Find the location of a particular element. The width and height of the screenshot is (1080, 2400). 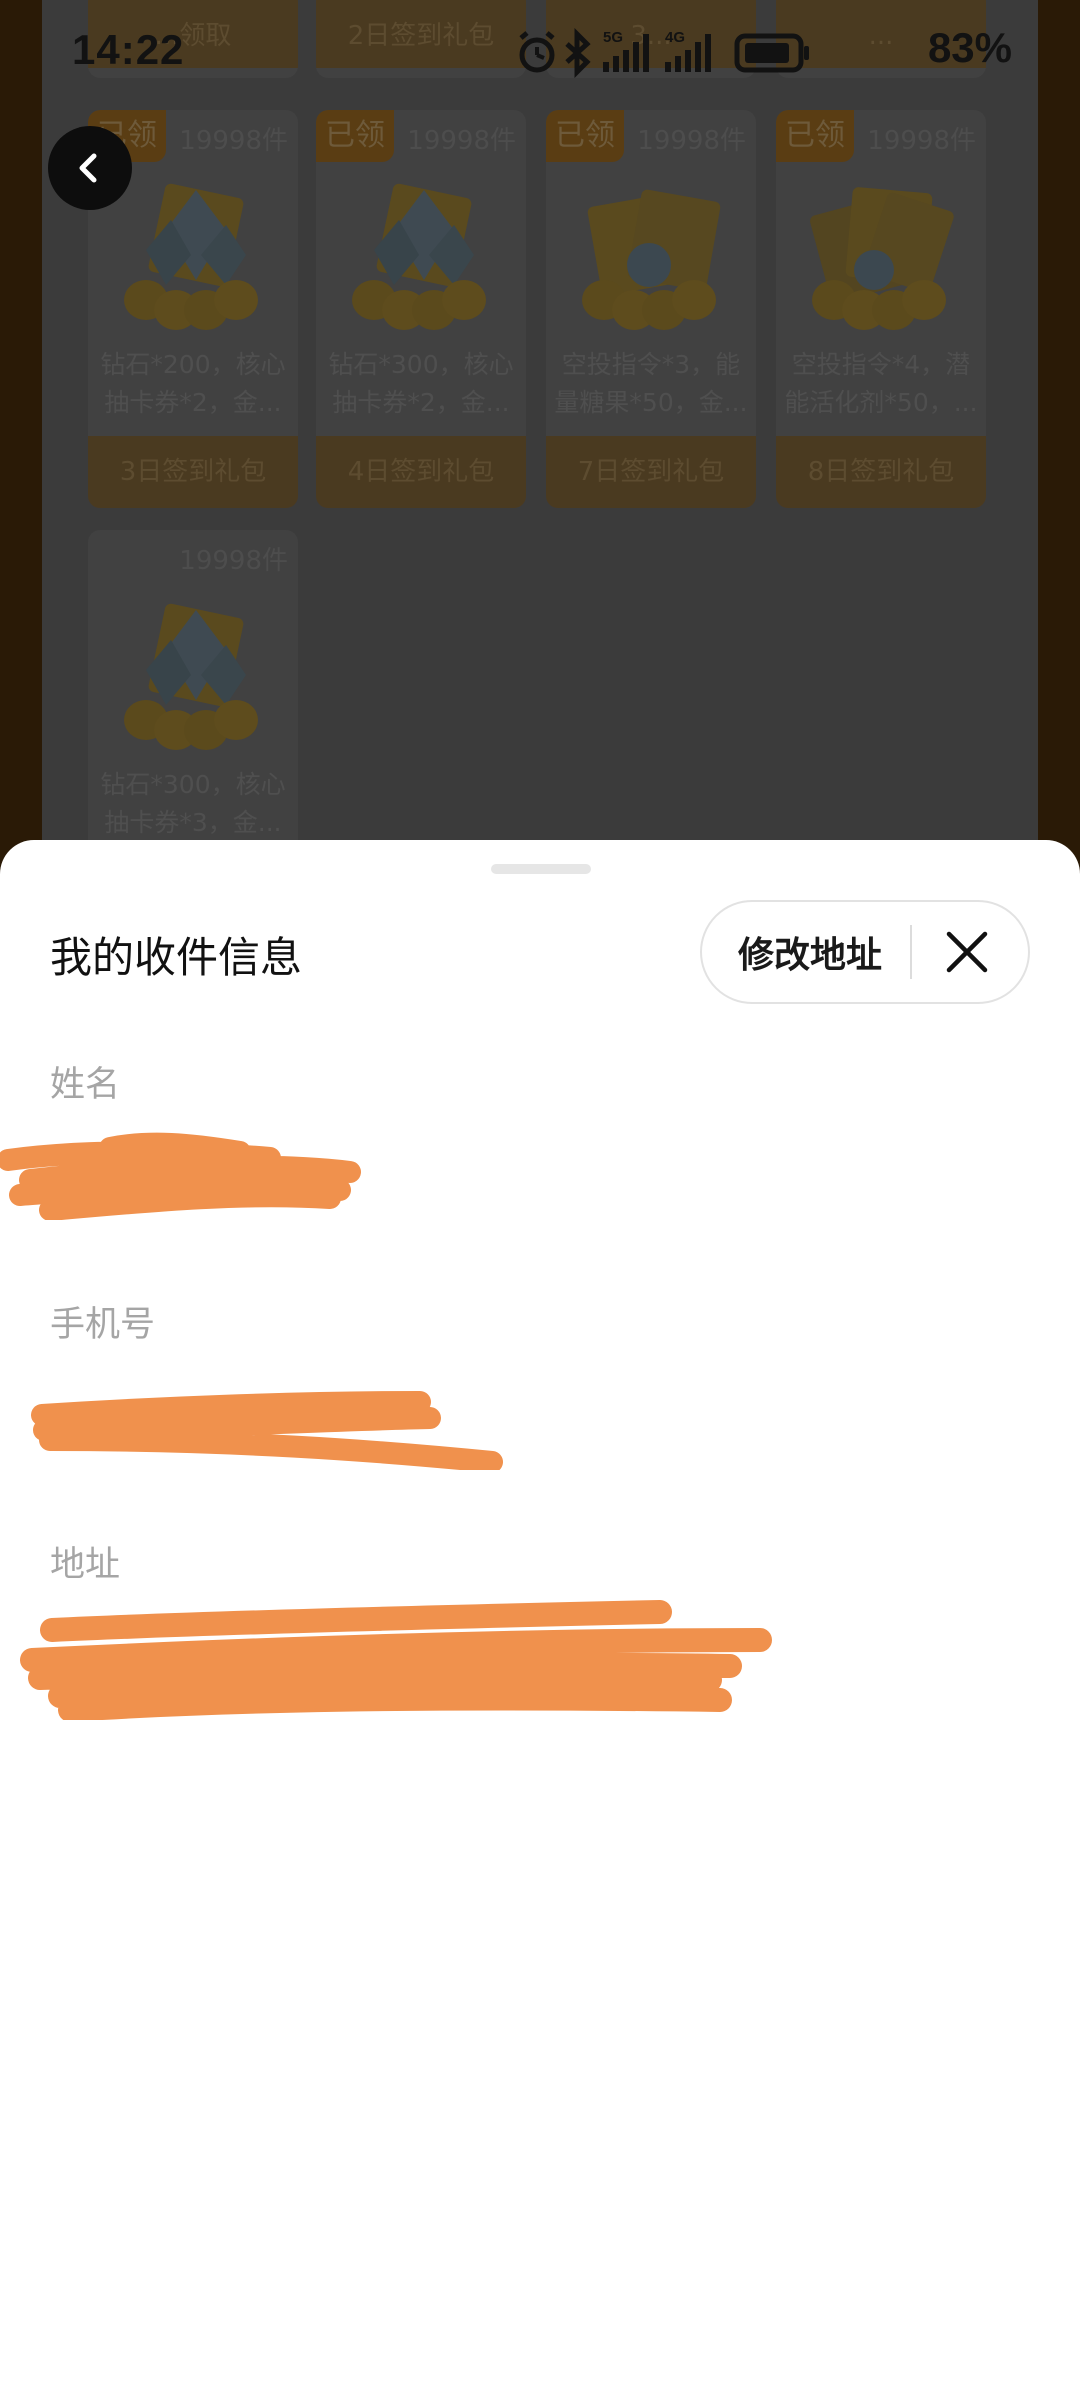

name-label: 姓名 is located at coordinates (85, 1085).